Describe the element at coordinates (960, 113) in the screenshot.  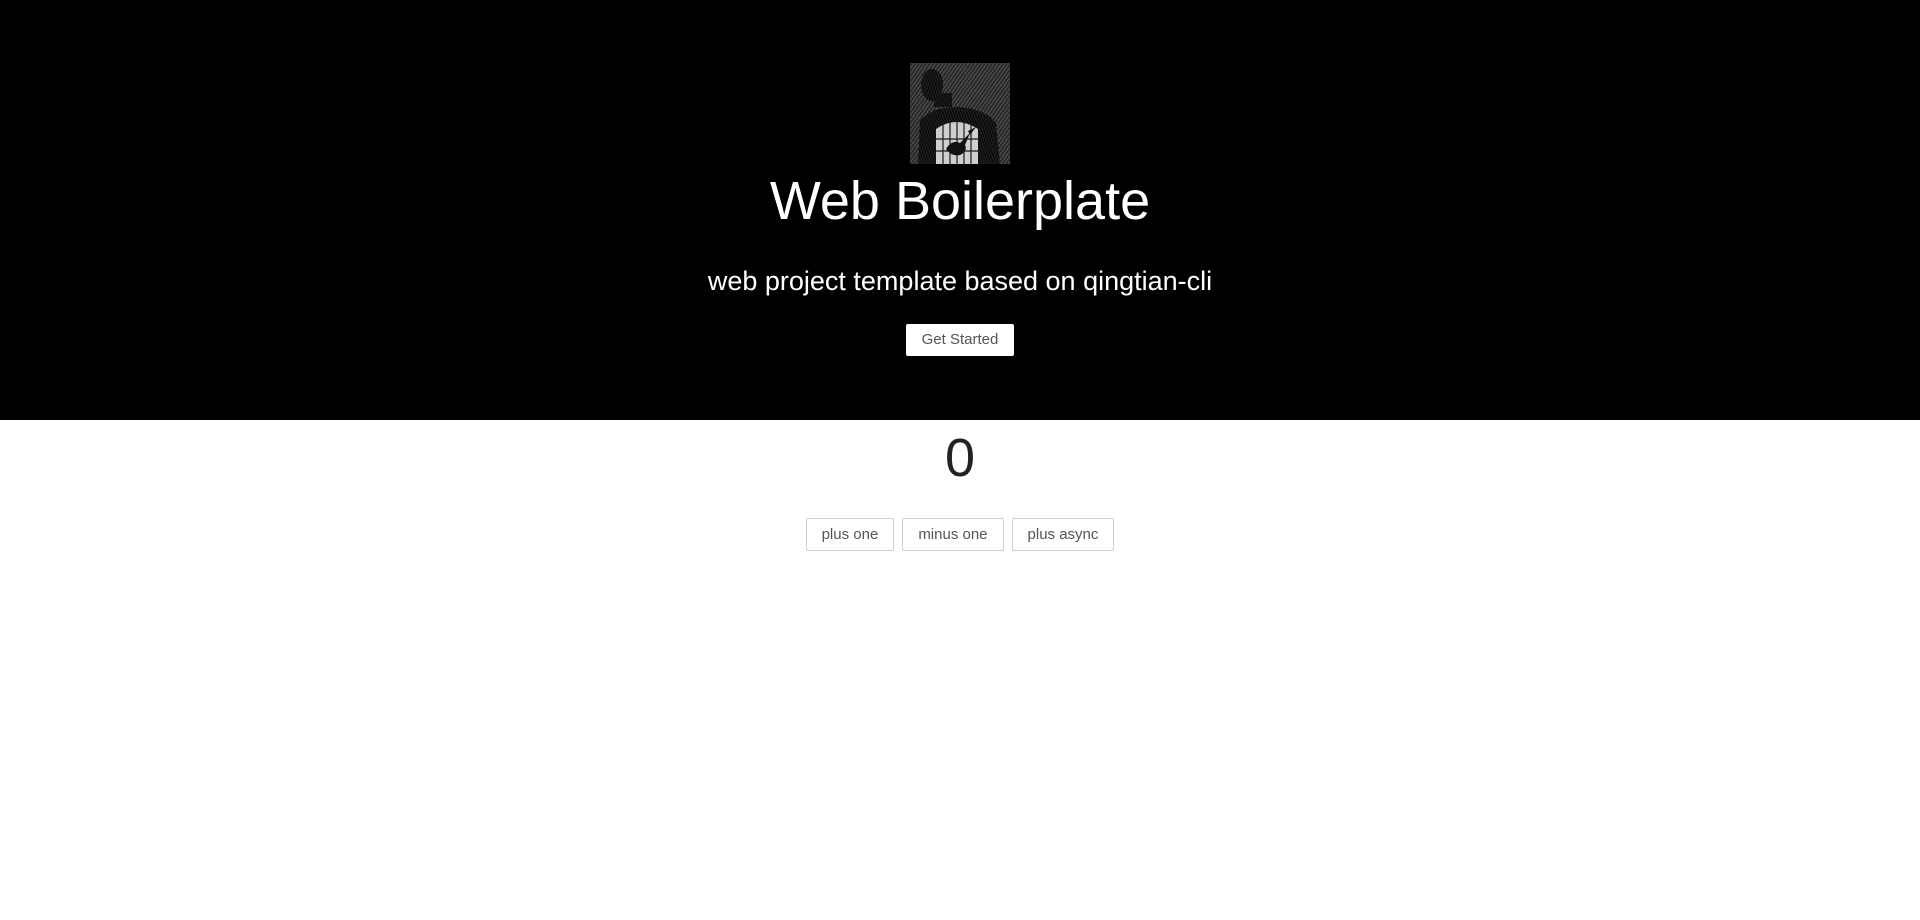
I see `man-with-caged-bird-logo` at that location.